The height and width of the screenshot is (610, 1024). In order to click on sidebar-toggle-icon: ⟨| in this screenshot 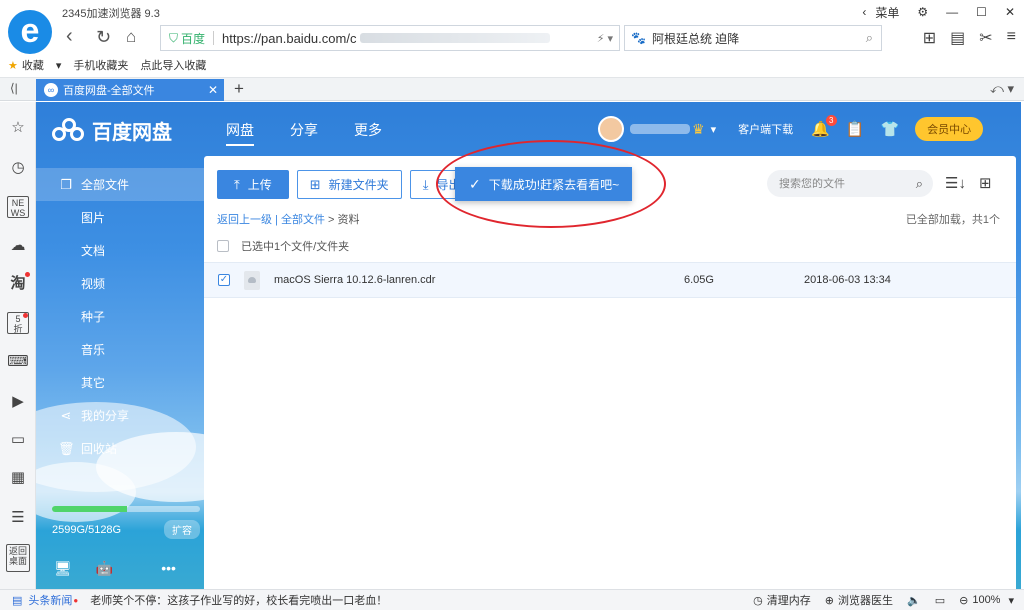, I will do `click(14, 88)`.